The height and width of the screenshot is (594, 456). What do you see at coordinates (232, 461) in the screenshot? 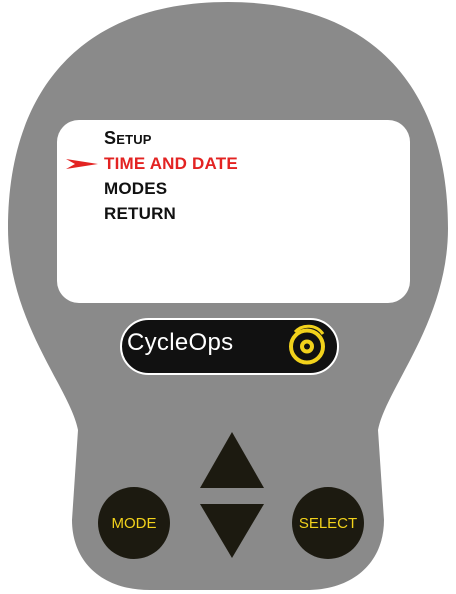
I see `up-triangle-icon` at bounding box center [232, 461].